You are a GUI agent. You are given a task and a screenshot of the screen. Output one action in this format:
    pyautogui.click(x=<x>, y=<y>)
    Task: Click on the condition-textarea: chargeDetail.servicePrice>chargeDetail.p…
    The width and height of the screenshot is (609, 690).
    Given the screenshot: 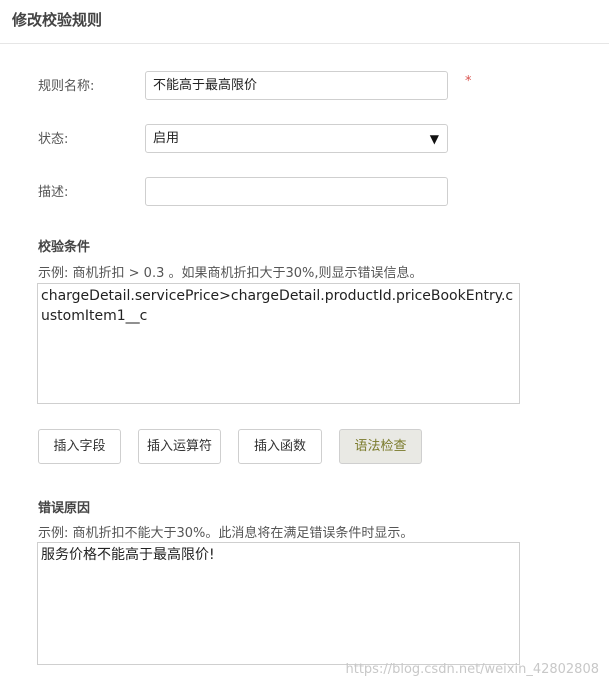 What is the action you would take?
    pyautogui.click(x=278, y=343)
    